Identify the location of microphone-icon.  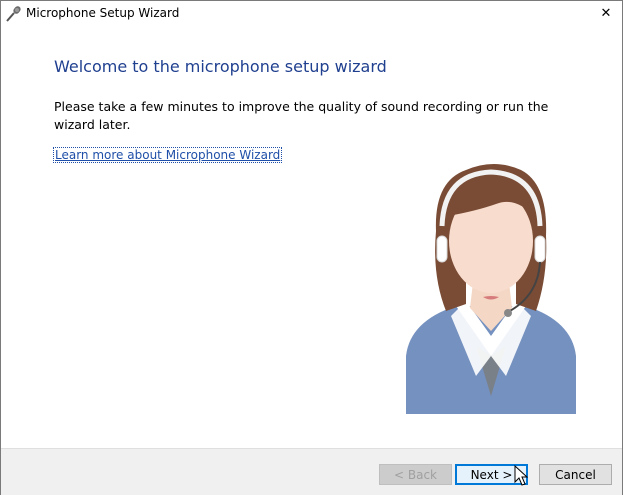
(13, 14).